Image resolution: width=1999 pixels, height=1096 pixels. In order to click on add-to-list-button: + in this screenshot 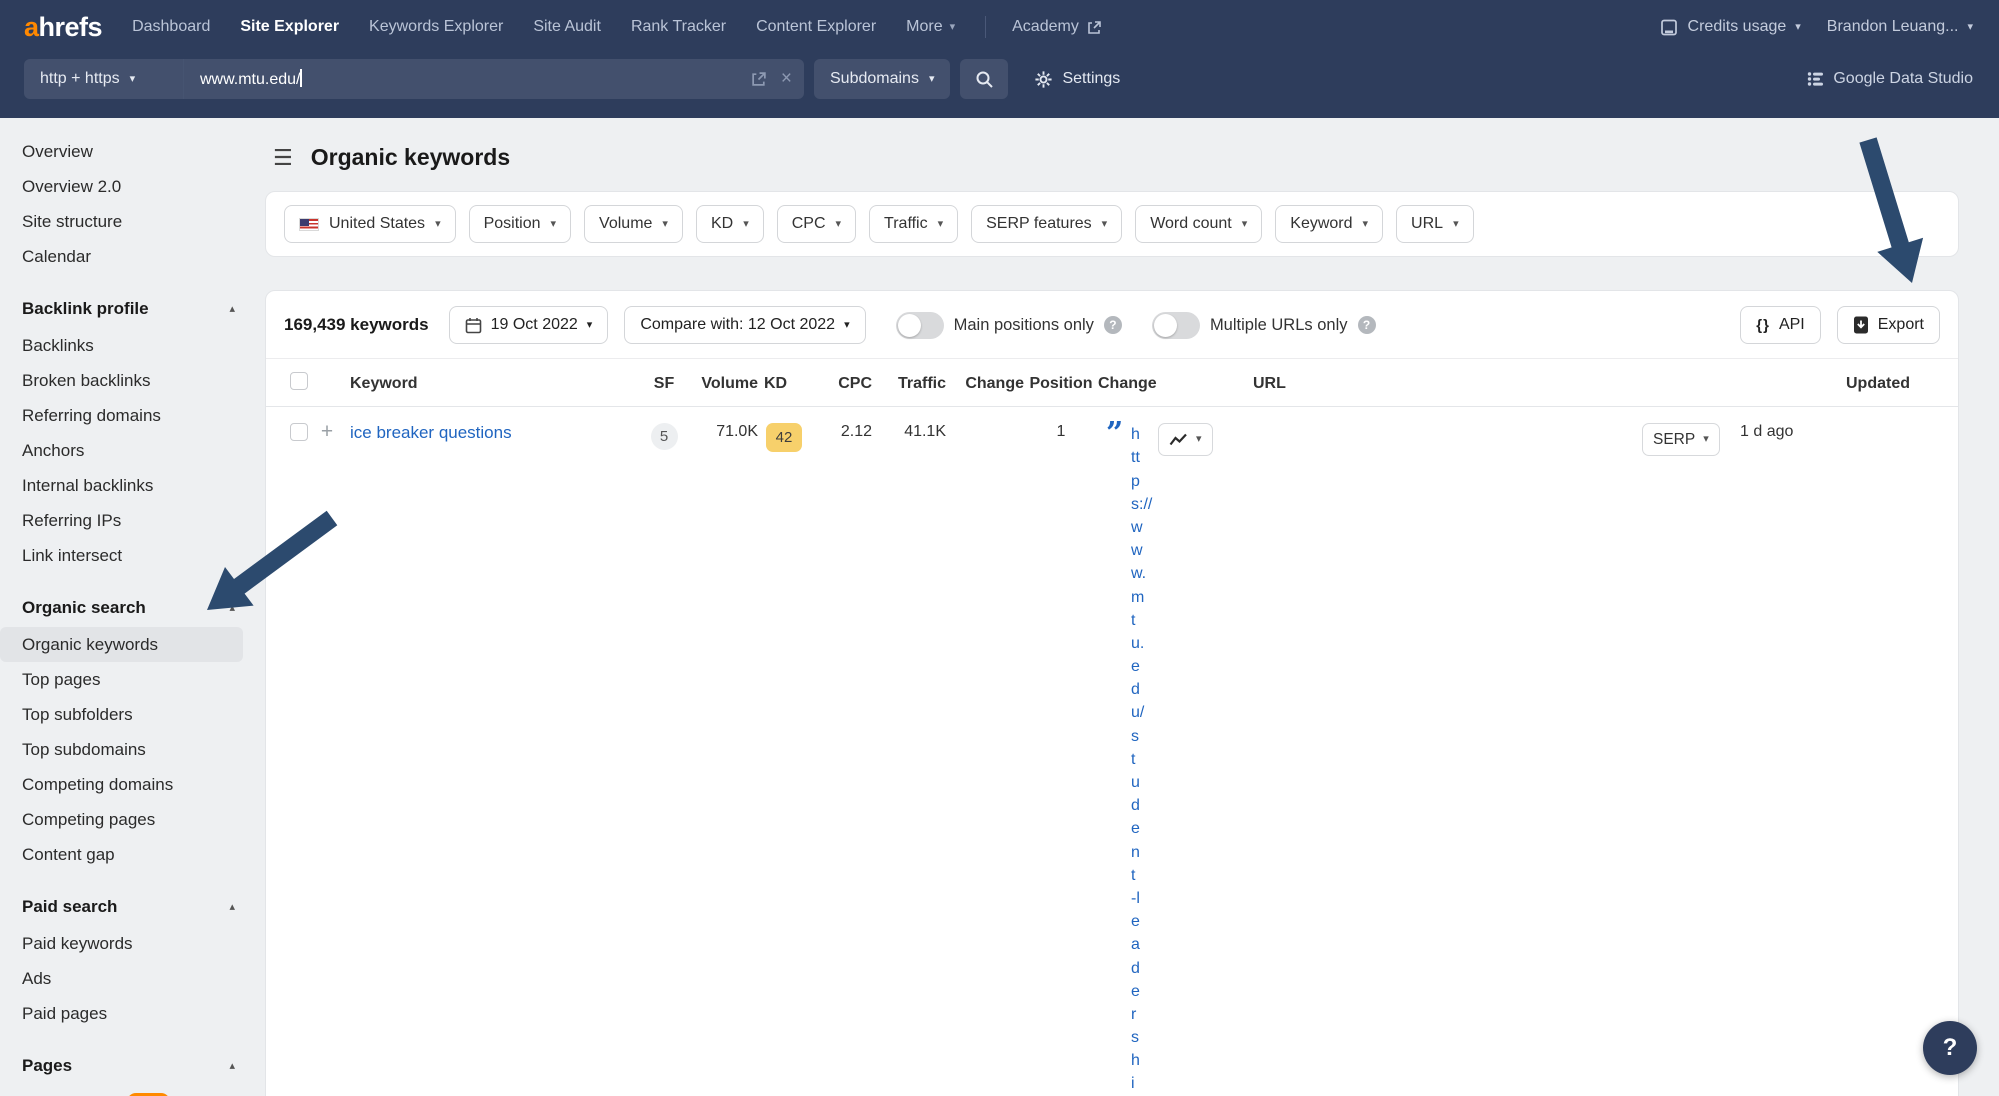, I will do `click(327, 431)`.